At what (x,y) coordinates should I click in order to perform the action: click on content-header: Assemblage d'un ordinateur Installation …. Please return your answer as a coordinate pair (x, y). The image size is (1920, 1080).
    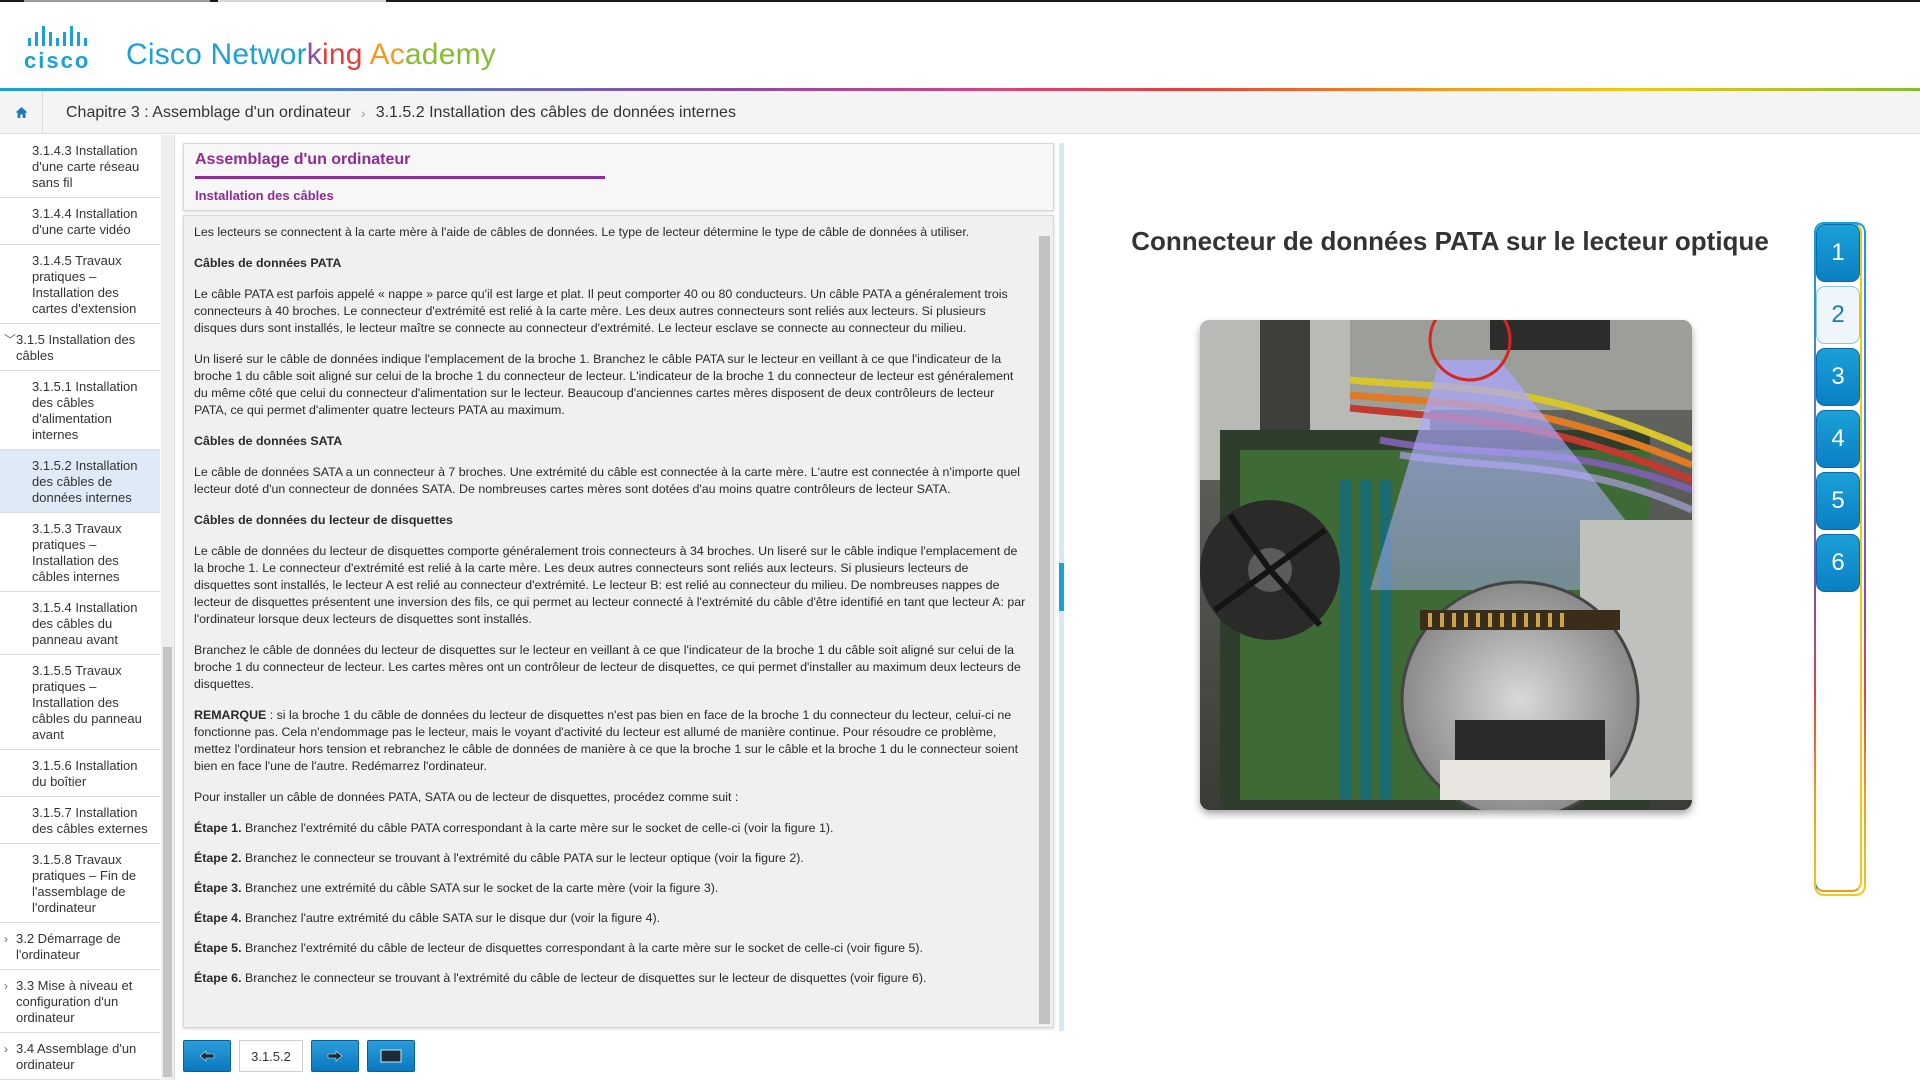
    Looking at the image, I should click on (618, 177).